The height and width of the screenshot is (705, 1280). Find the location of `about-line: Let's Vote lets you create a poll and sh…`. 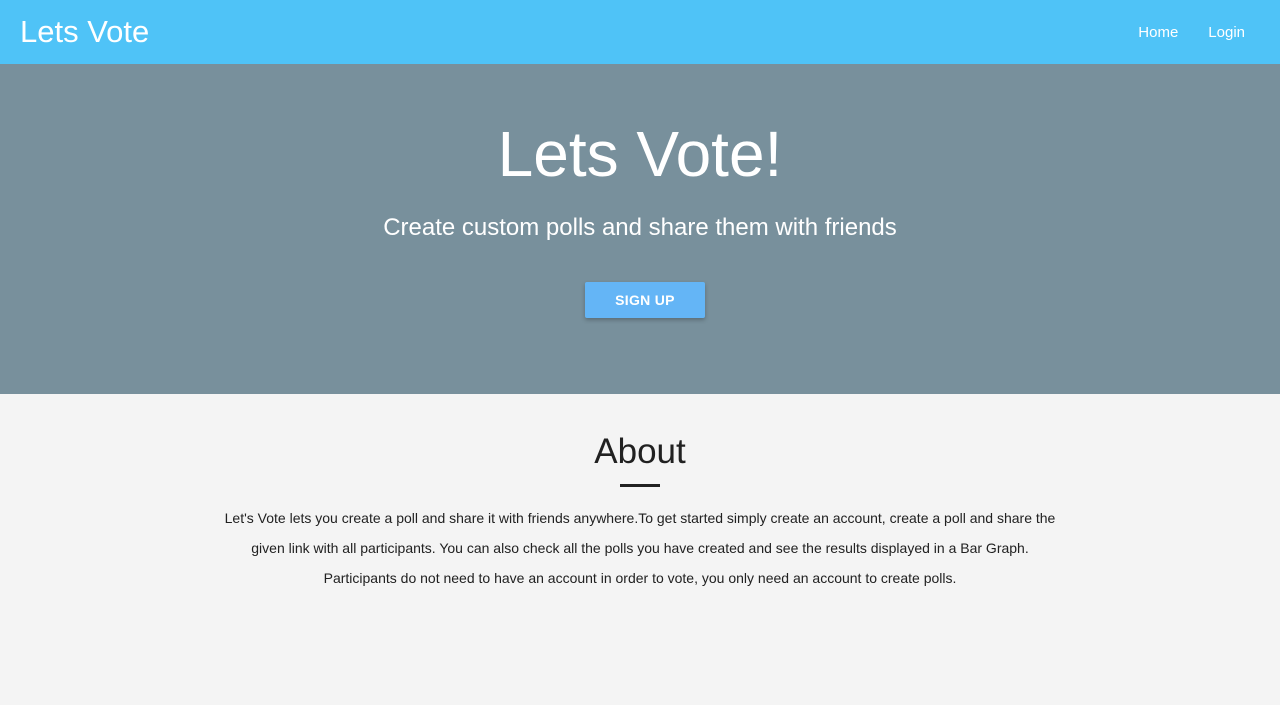

about-line: Let's Vote lets you create a poll and sh… is located at coordinates (640, 518).